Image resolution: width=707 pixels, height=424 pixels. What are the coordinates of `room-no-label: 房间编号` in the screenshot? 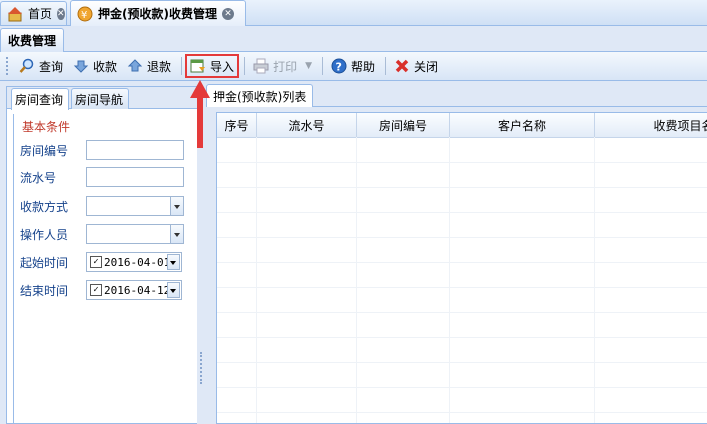 It's located at (44, 150).